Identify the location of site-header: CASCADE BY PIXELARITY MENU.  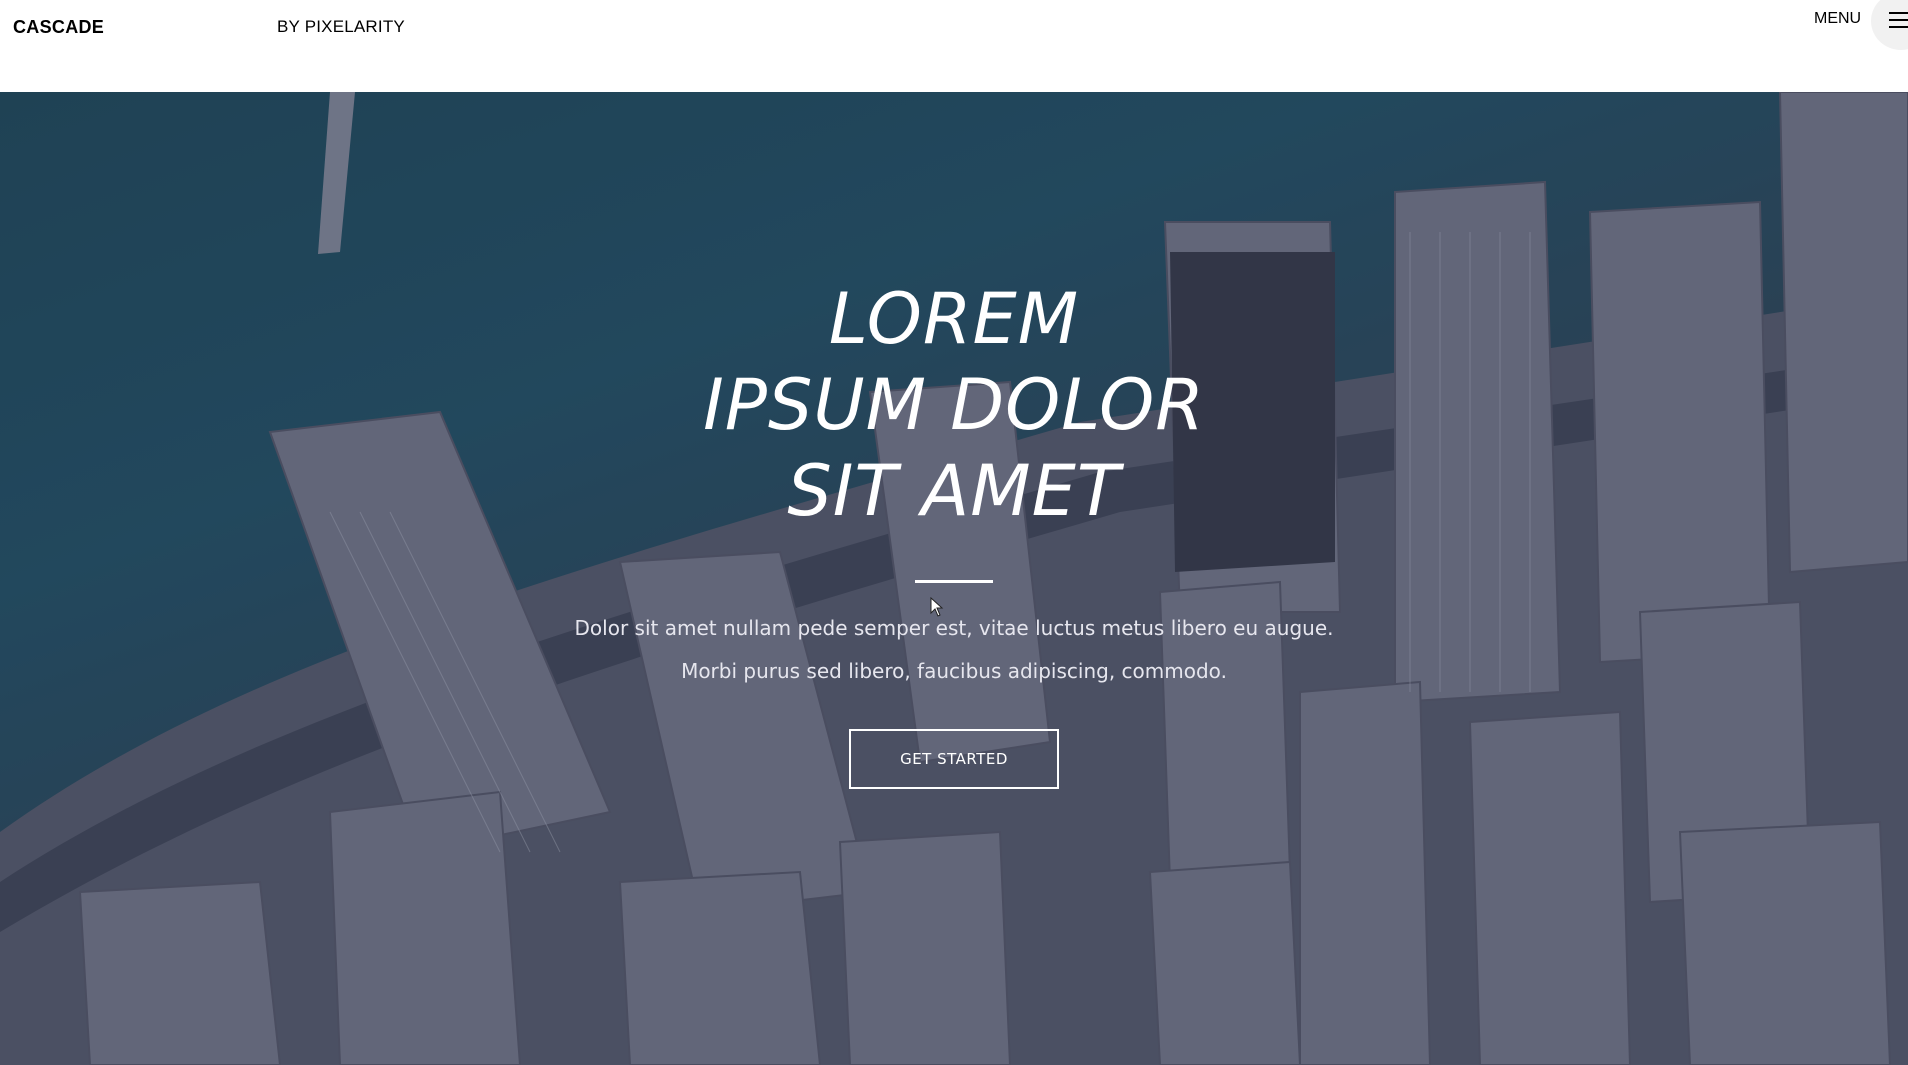
(954, 46).